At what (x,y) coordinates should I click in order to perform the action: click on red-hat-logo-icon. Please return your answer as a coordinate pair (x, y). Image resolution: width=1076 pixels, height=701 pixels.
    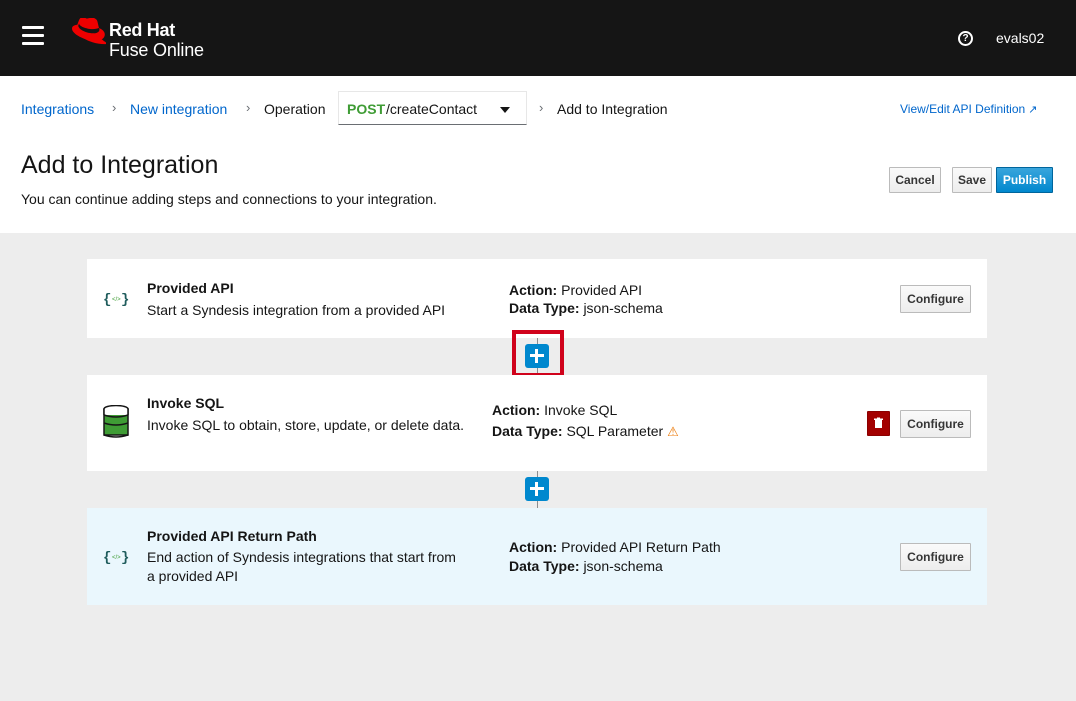
    Looking at the image, I should click on (89, 31).